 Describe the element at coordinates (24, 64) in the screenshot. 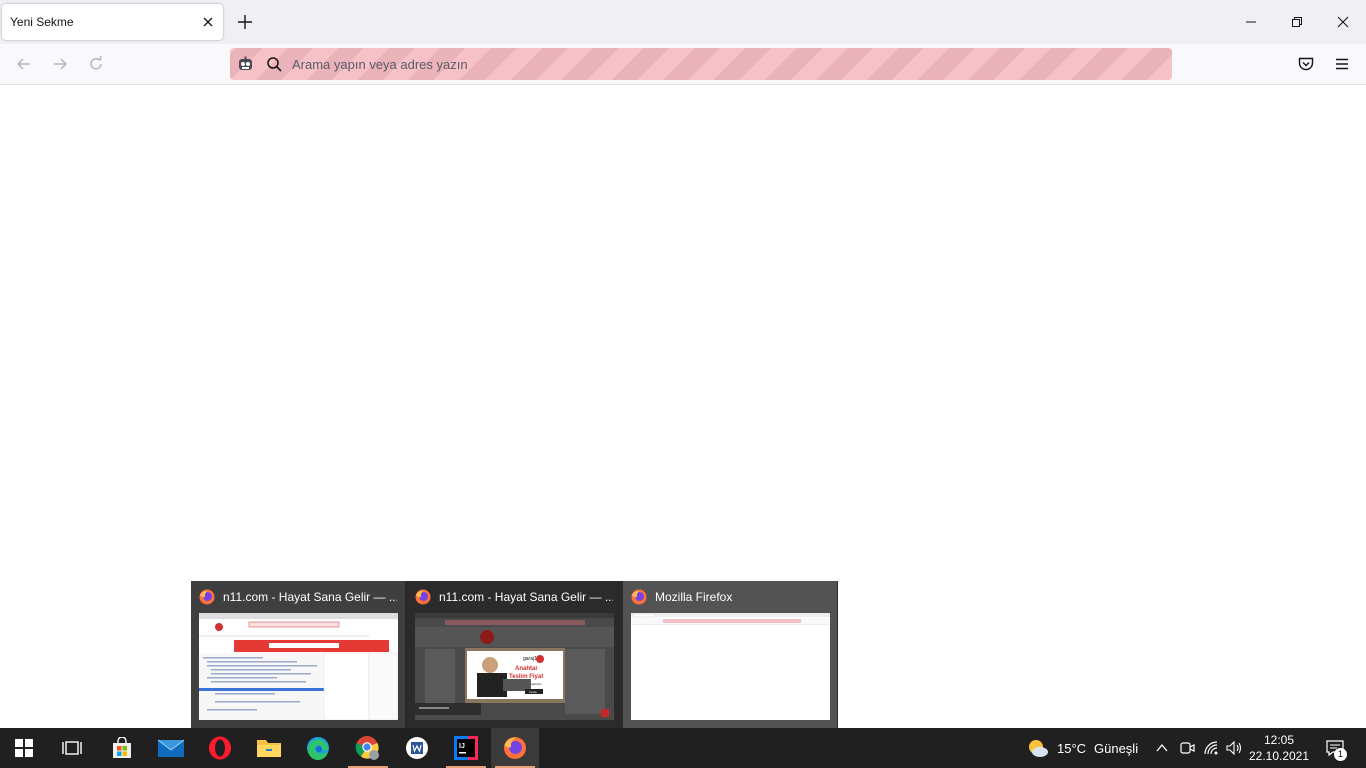

I see `back-arrow-icon` at that location.